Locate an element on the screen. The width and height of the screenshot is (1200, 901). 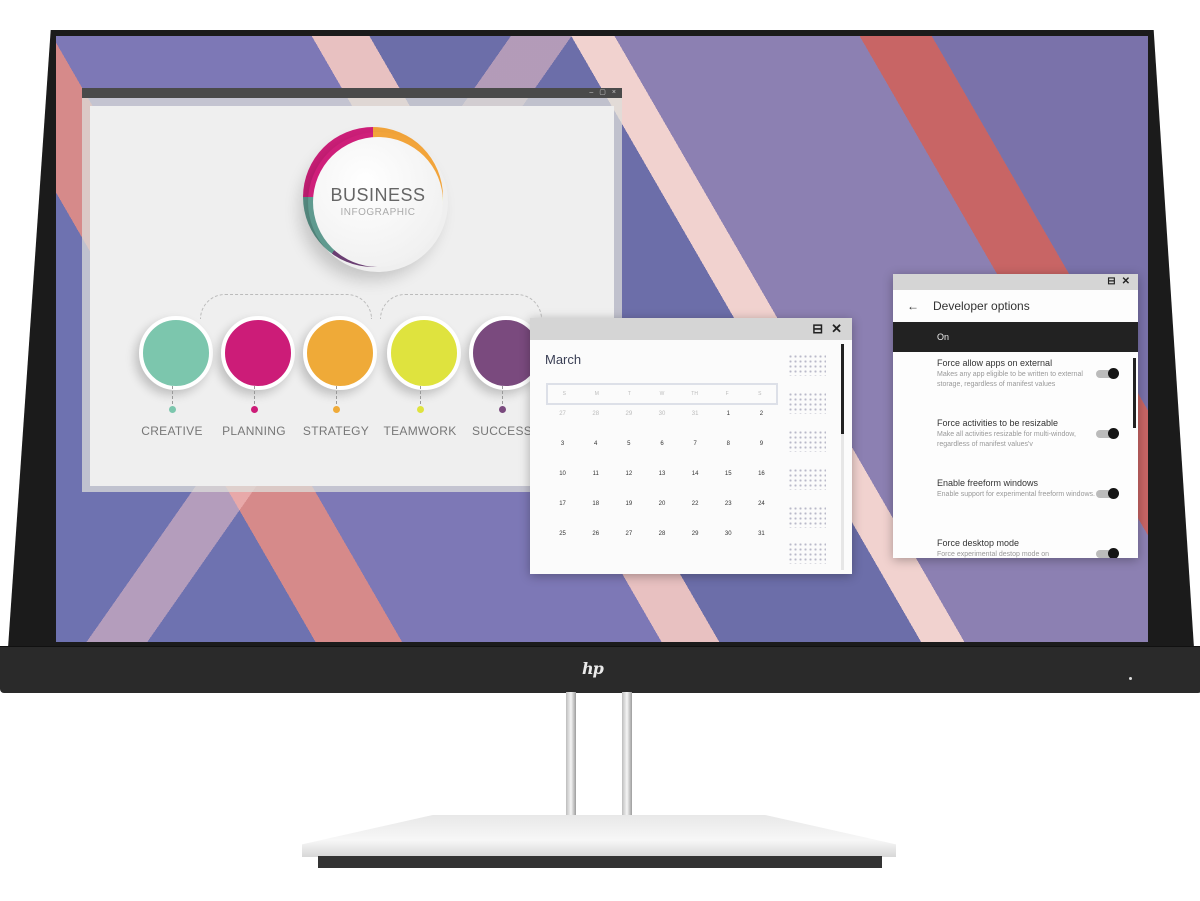
weekday-header: S M T W TH F S is located at coordinates (662, 394).